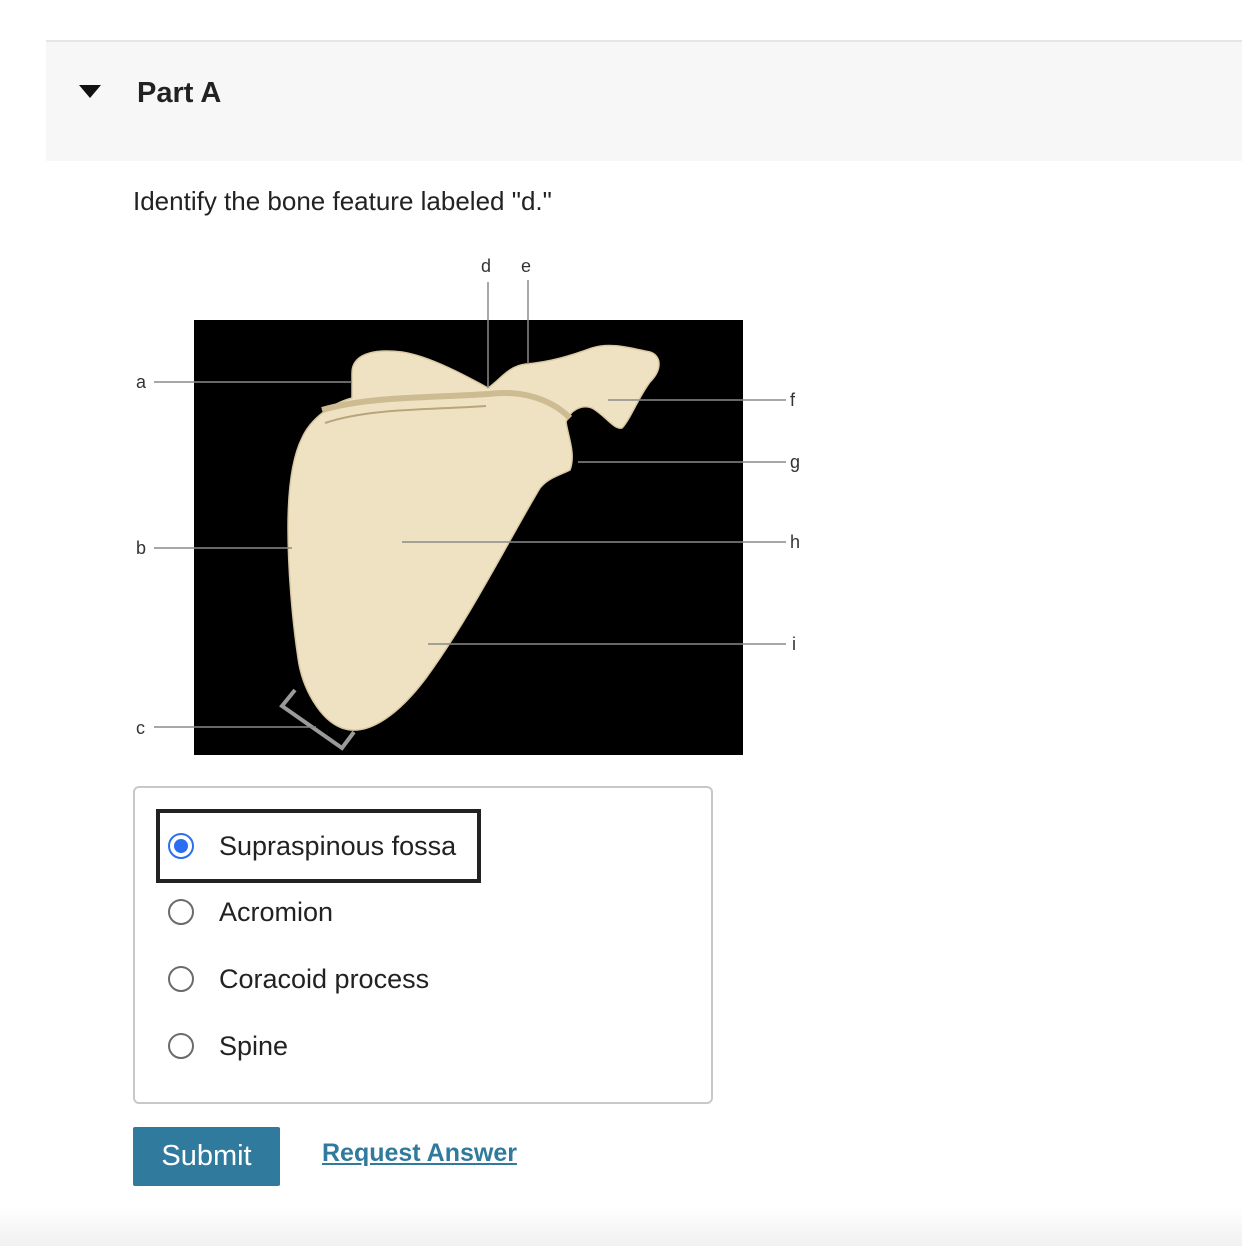  I want to click on radio-selected-icon, so click(181, 846).